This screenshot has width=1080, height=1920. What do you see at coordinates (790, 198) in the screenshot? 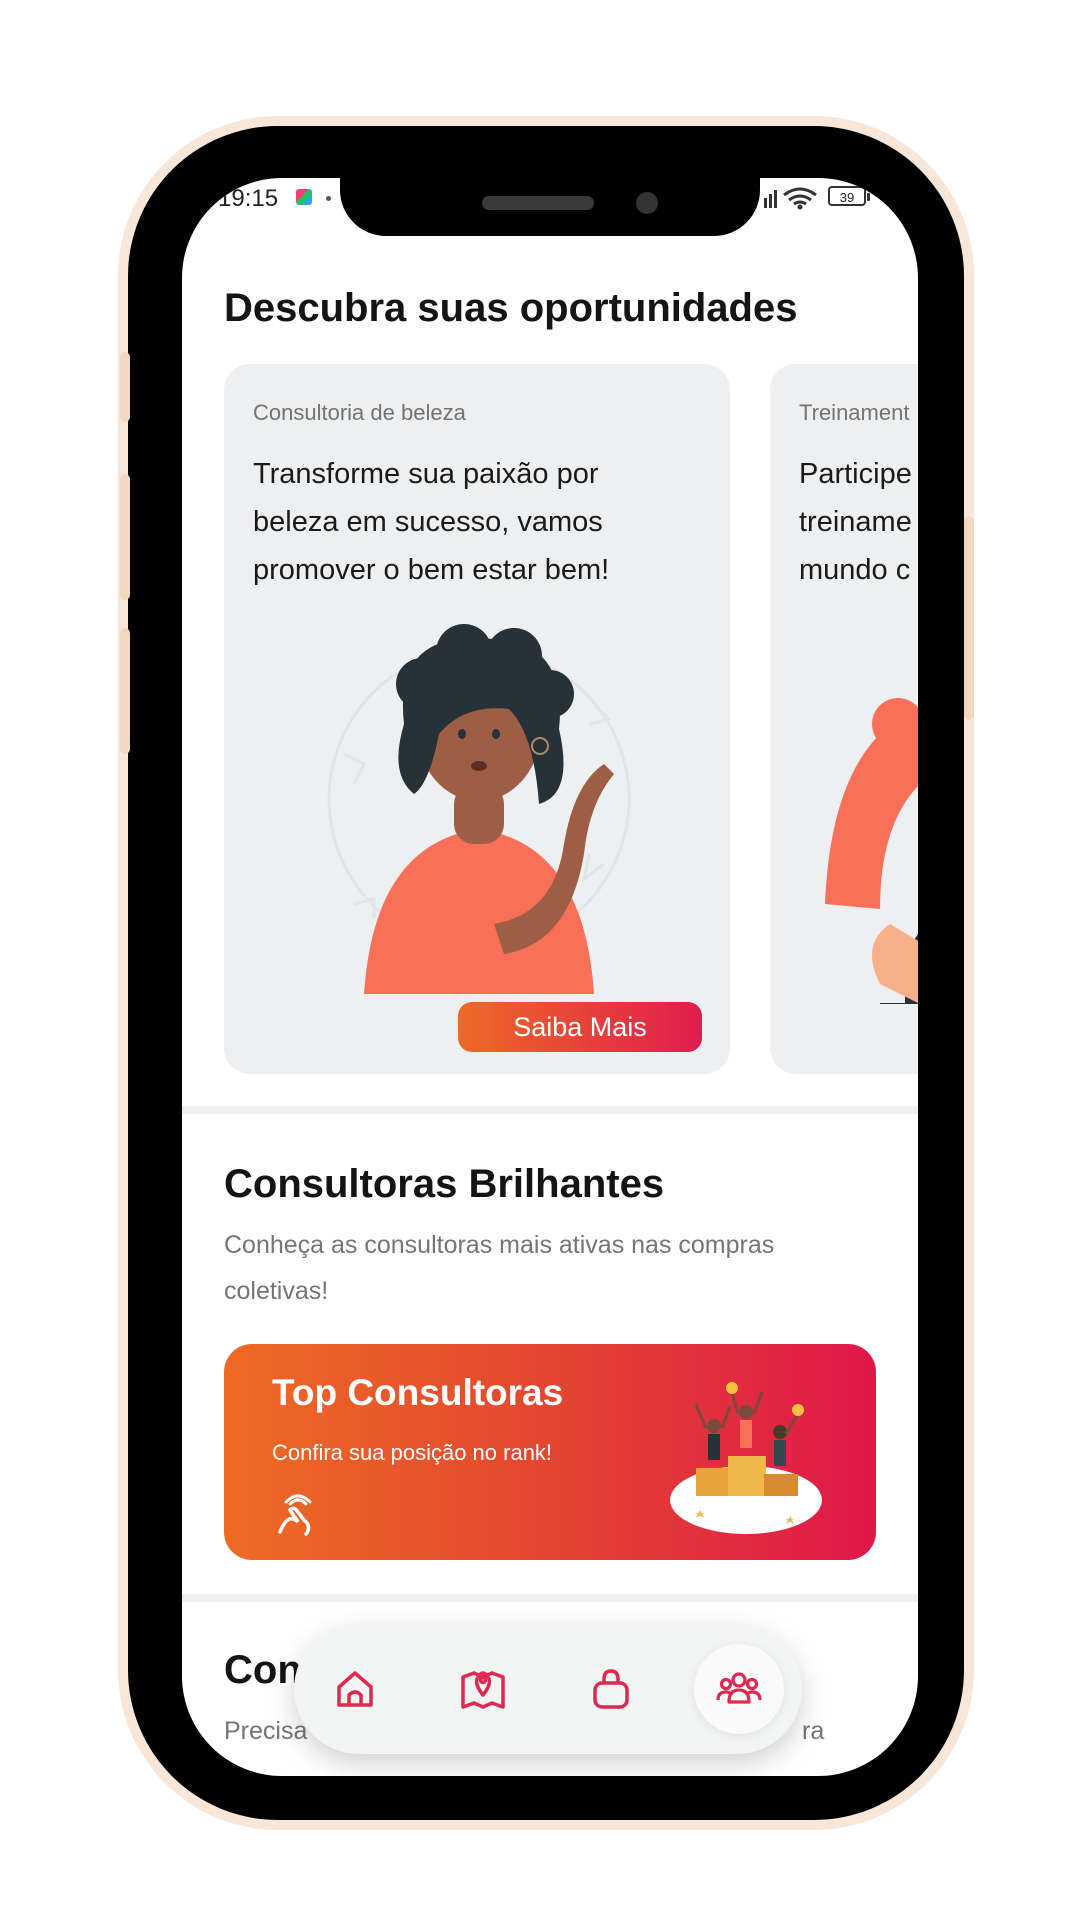
I see `signal-wifi-icon` at bounding box center [790, 198].